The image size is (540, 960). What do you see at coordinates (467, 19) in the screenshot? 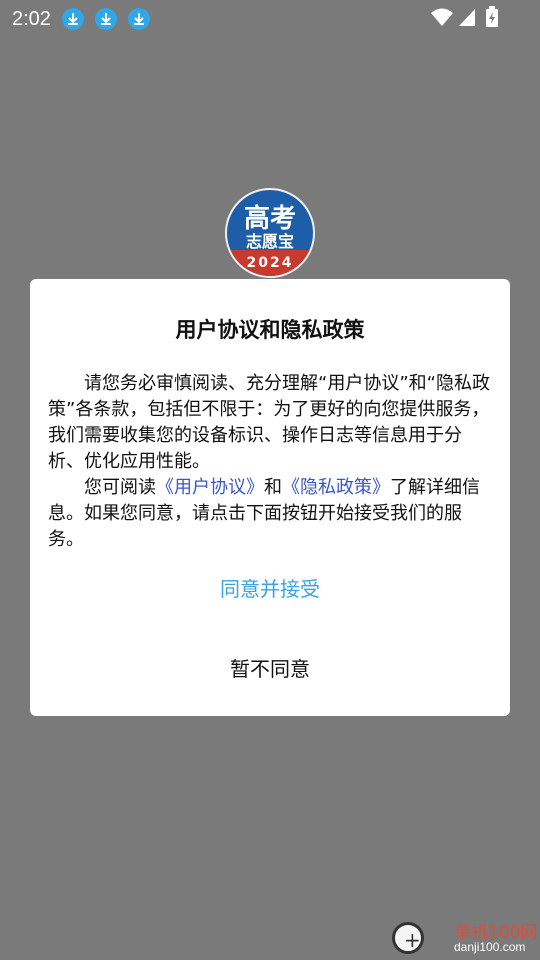
I see `signal-icon` at bounding box center [467, 19].